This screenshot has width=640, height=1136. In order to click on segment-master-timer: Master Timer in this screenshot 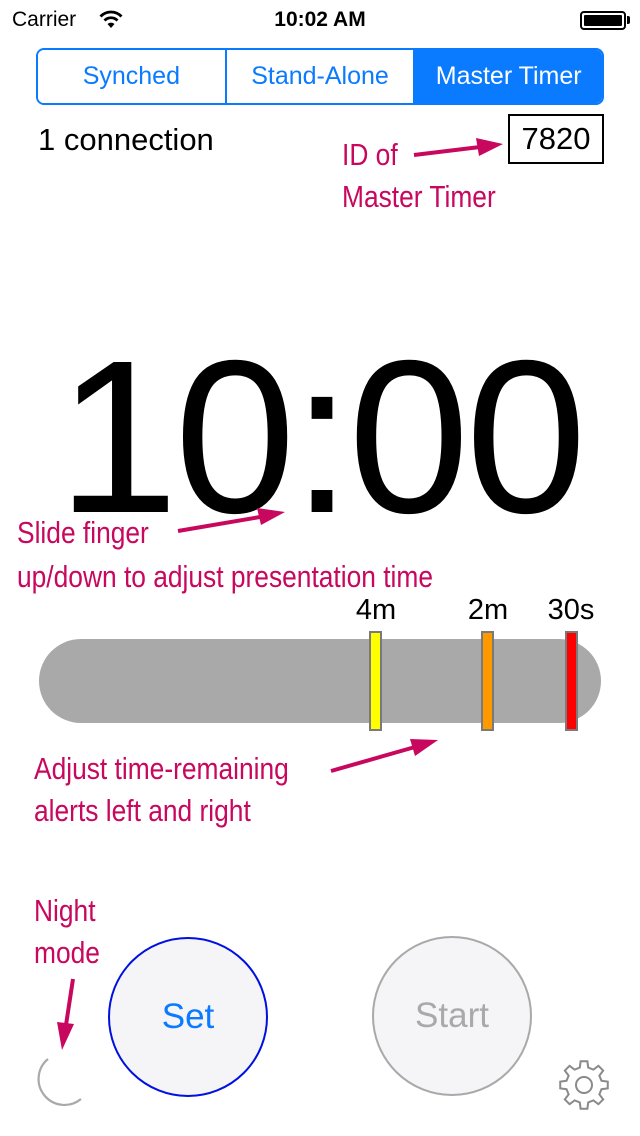, I will do `click(507, 76)`.